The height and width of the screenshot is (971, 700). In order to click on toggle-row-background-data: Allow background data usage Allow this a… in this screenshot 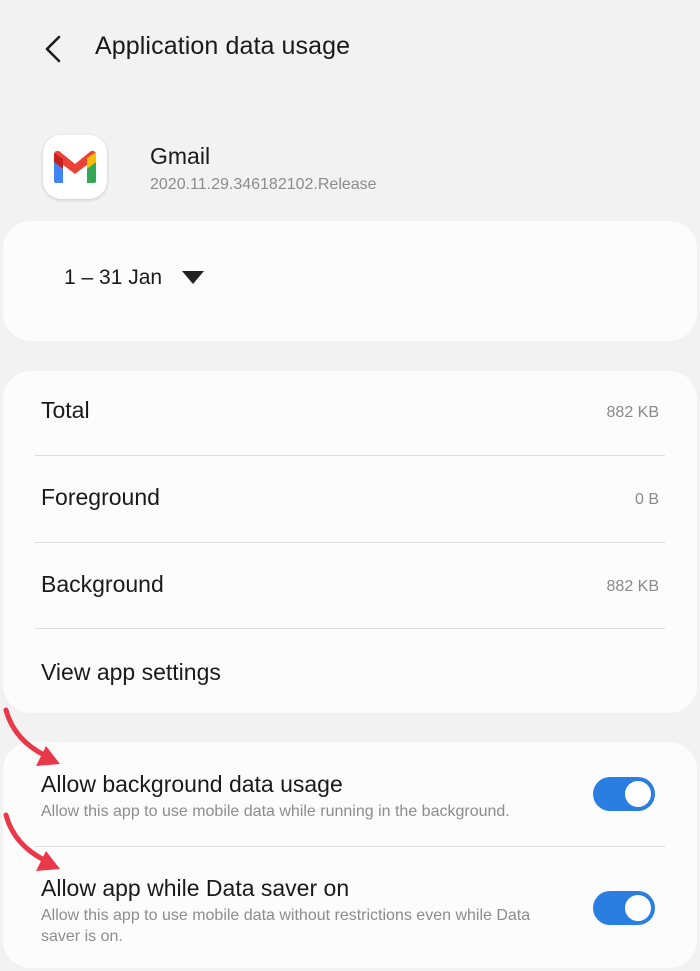, I will do `click(350, 794)`.